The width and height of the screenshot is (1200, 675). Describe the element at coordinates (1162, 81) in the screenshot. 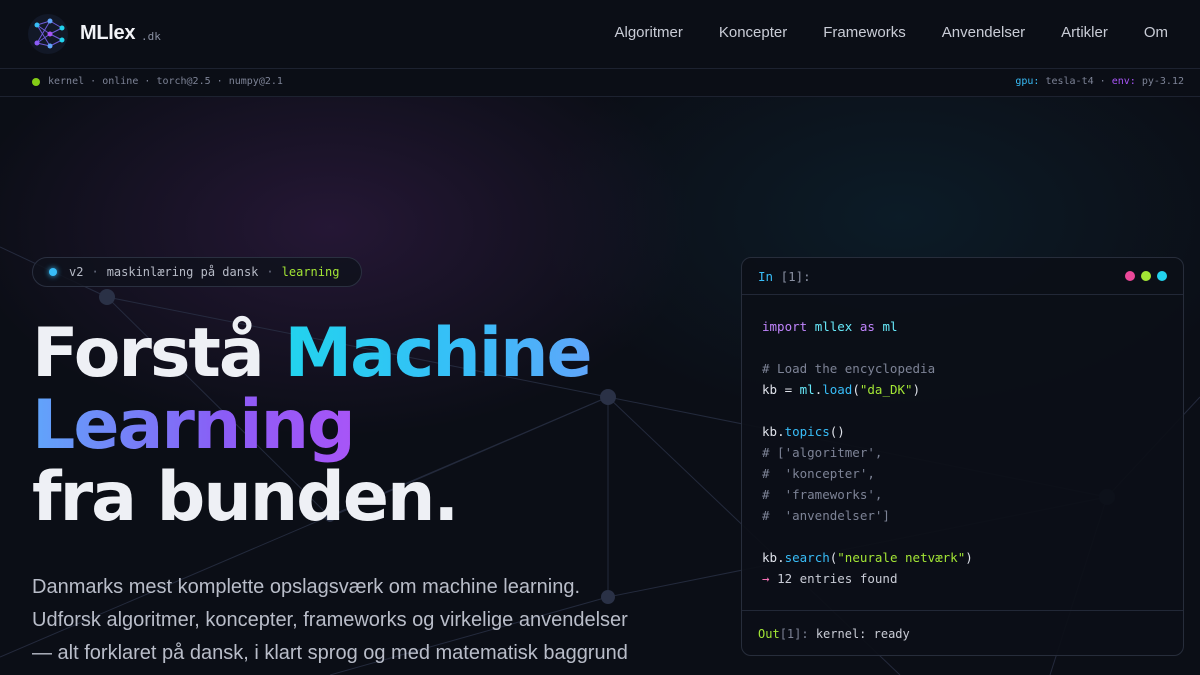

I see `env-value: py-3.12` at that location.